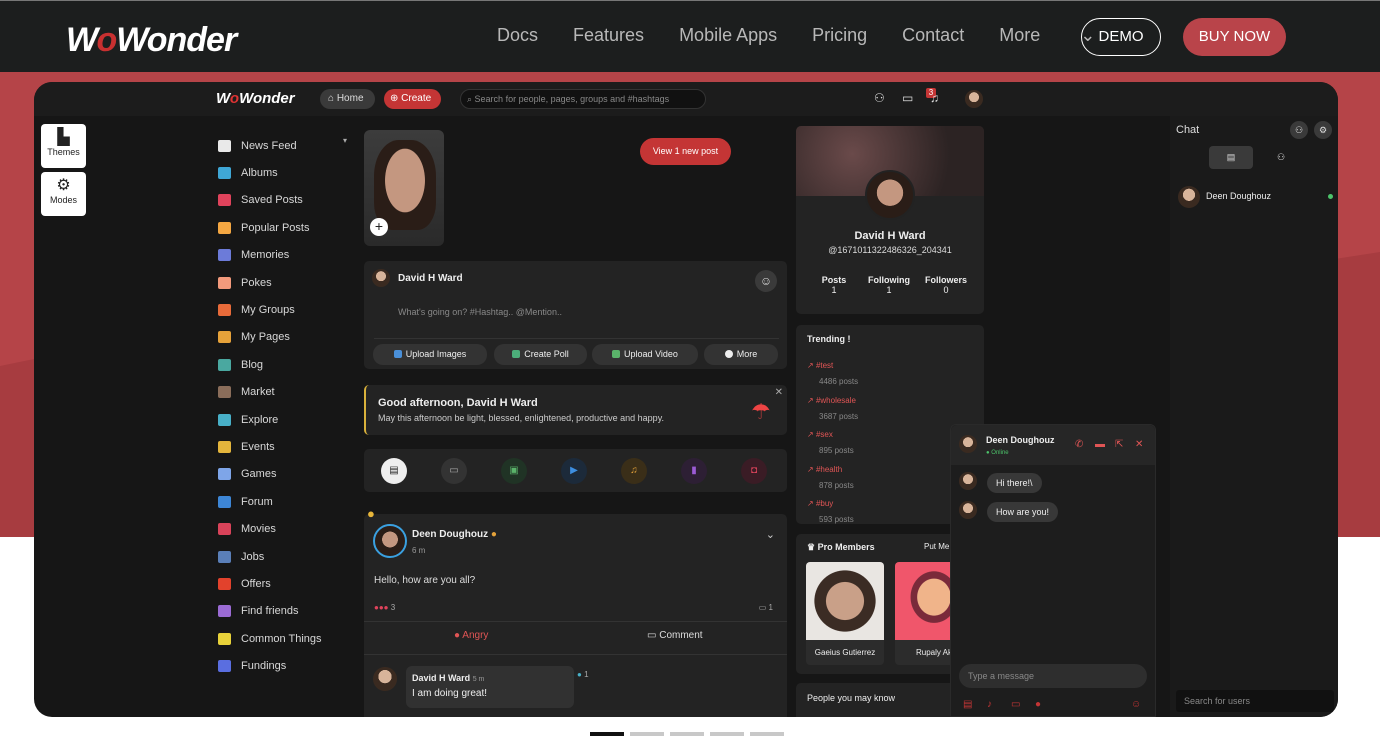 This screenshot has height=754, width=1380. Describe the element at coordinates (770, 534) in the screenshot. I see `chevron-down-icon: ⌄` at that location.